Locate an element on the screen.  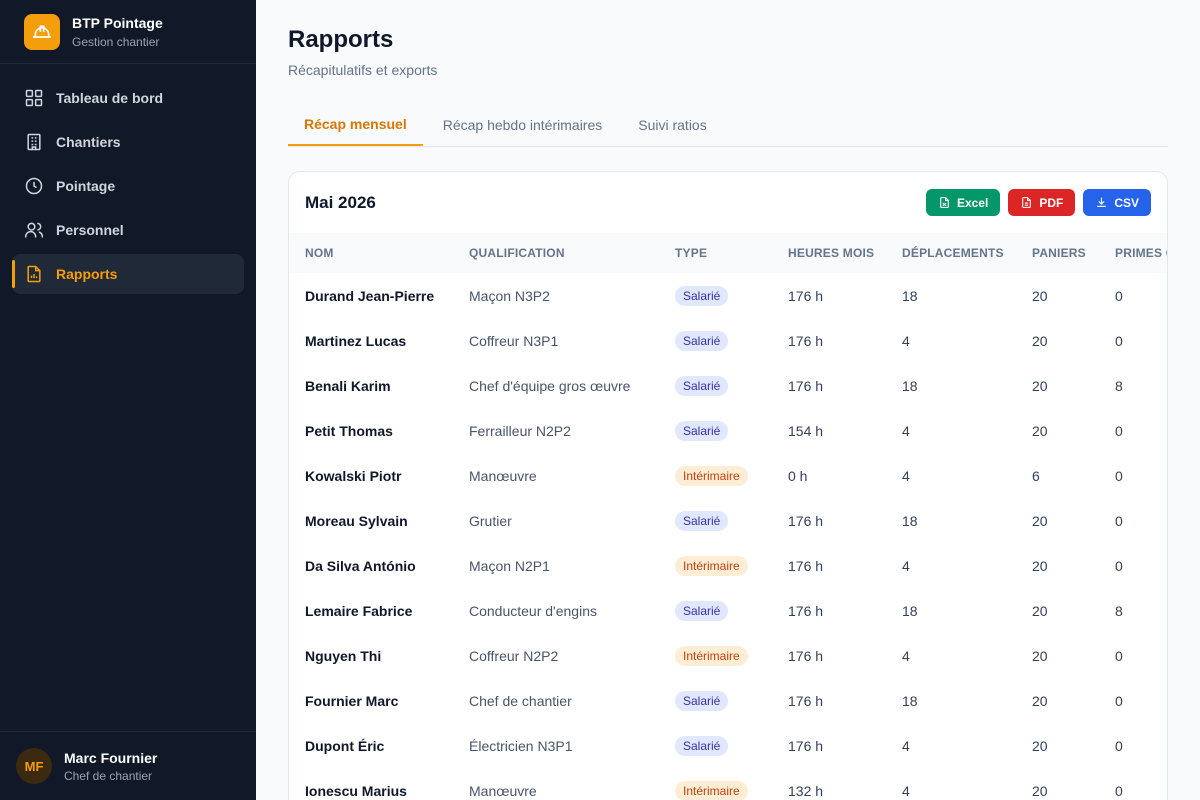
cell-qualification: Grutier is located at coordinates (490, 520).